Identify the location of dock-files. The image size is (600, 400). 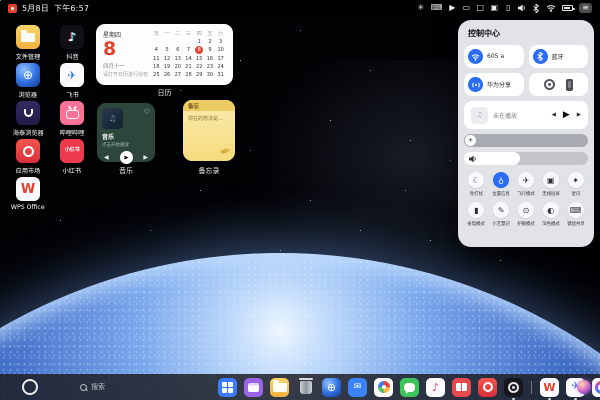
(279, 387).